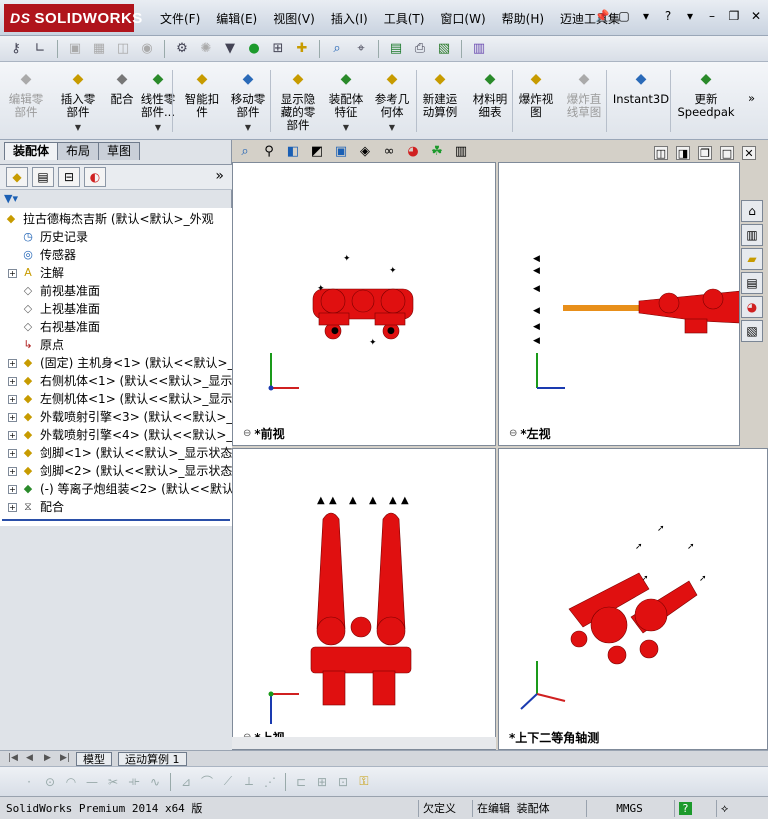 This screenshot has height=819, width=768. I want to click on move-icon: ✚, so click(302, 49).